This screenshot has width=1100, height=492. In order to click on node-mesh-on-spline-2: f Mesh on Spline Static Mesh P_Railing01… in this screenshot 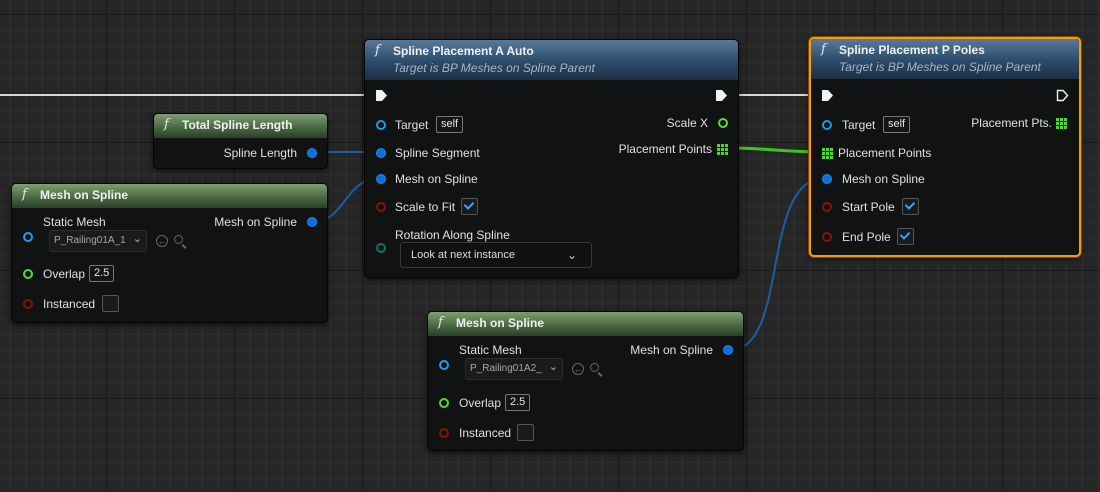, I will do `click(585, 381)`.